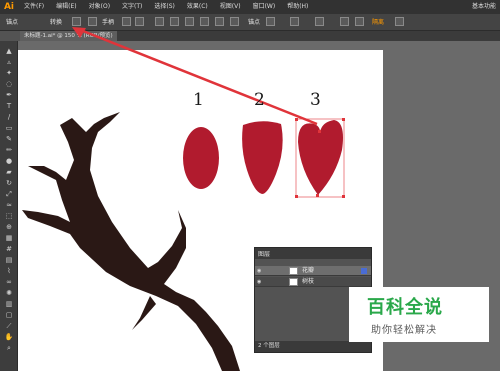 Image resolution: width=500 pixels, height=371 pixels. What do you see at coordinates (364, 271) in the screenshot?
I see `layer-color-swatch` at bounding box center [364, 271].